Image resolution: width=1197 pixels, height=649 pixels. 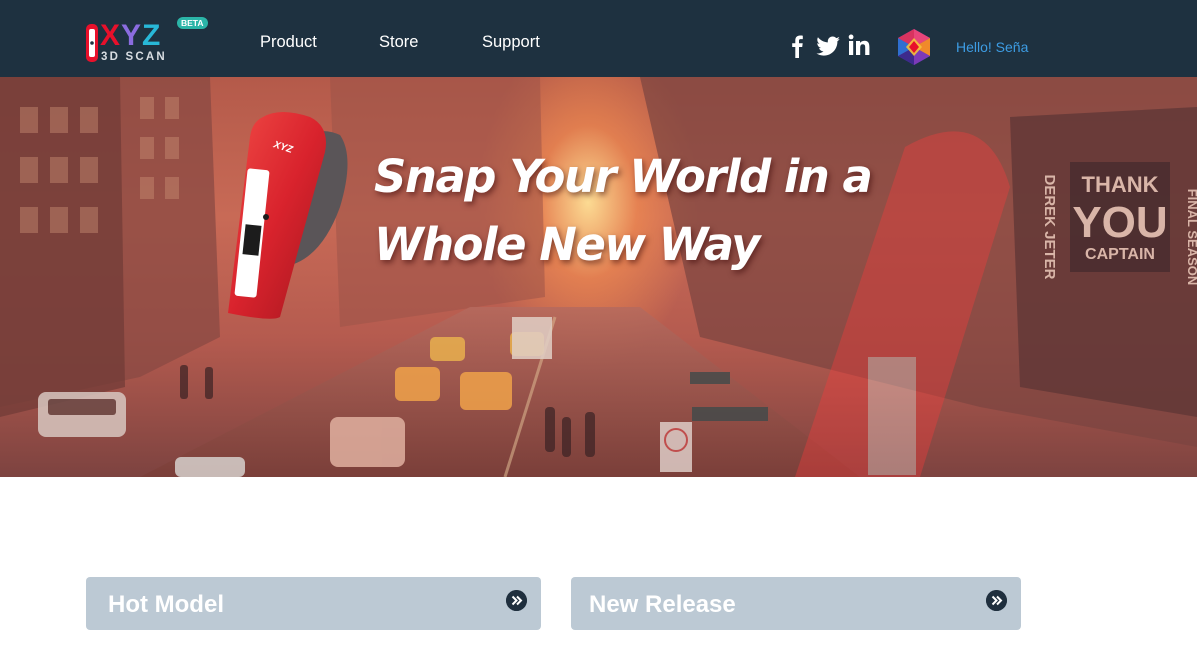 What do you see at coordinates (859, 46) in the screenshot?
I see `linkedin-icon` at bounding box center [859, 46].